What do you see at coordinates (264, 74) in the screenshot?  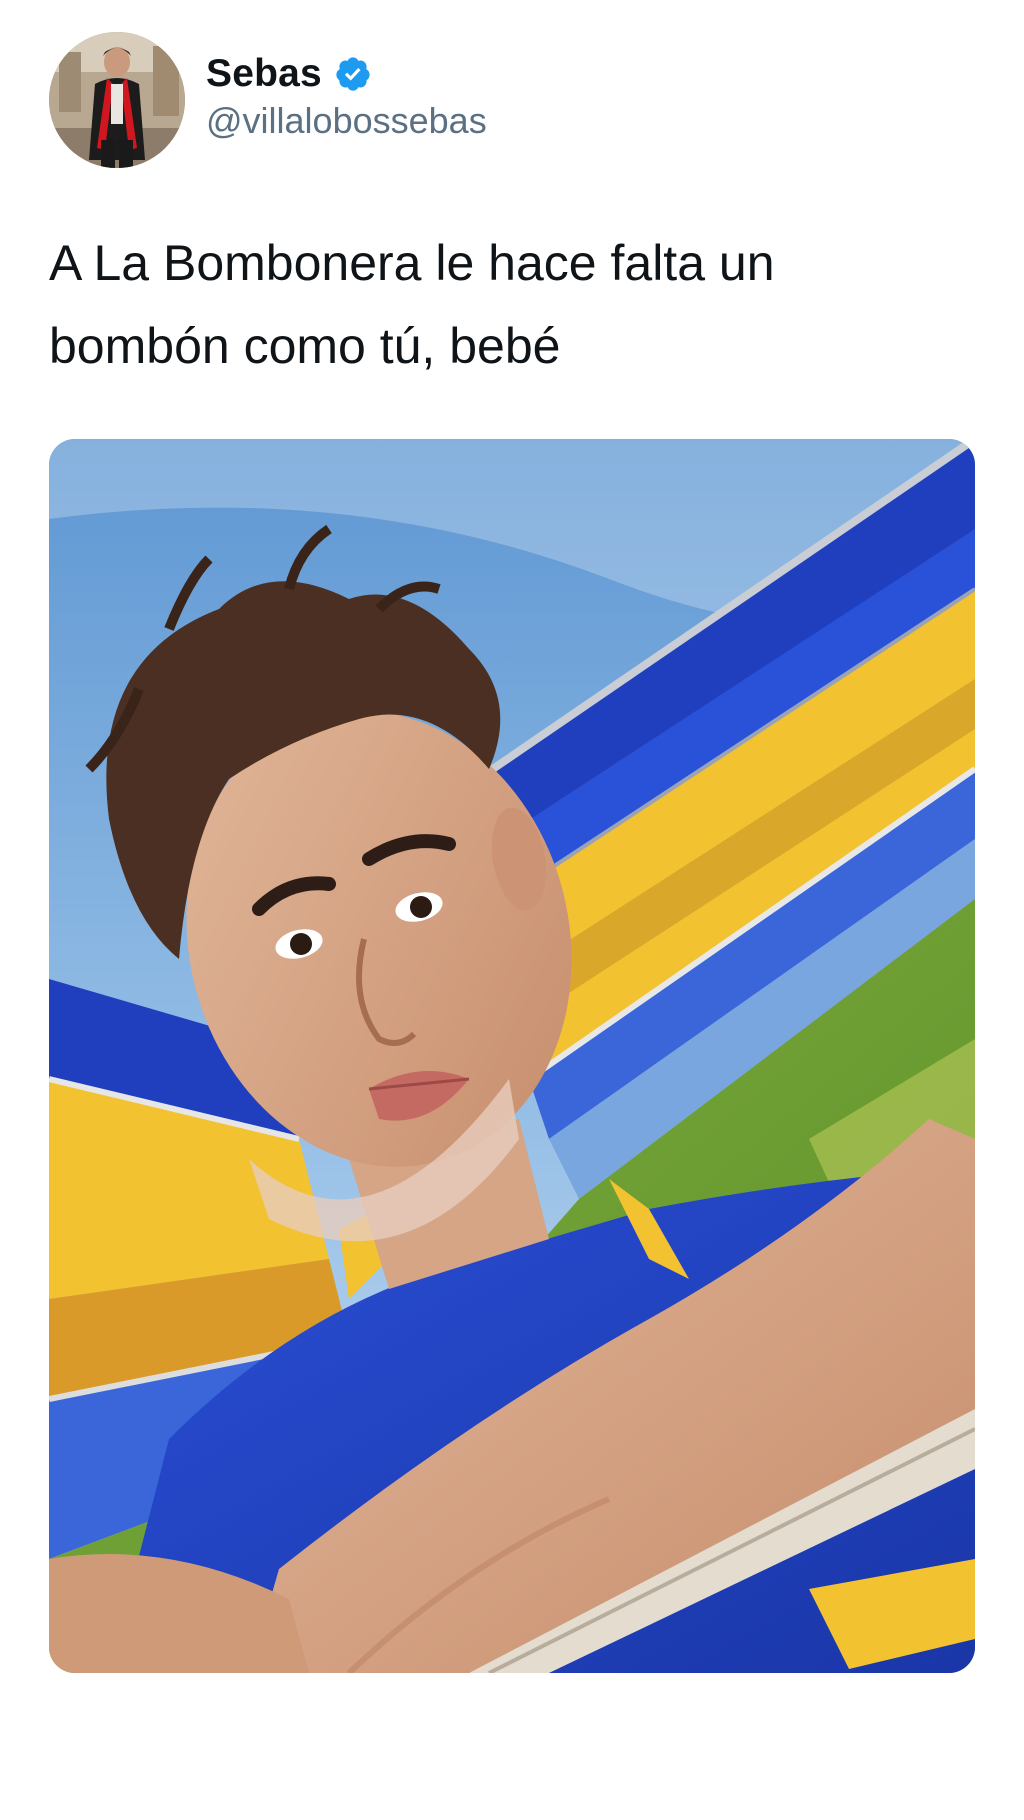 I see `author-display-name: Sebas` at bounding box center [264, 74].